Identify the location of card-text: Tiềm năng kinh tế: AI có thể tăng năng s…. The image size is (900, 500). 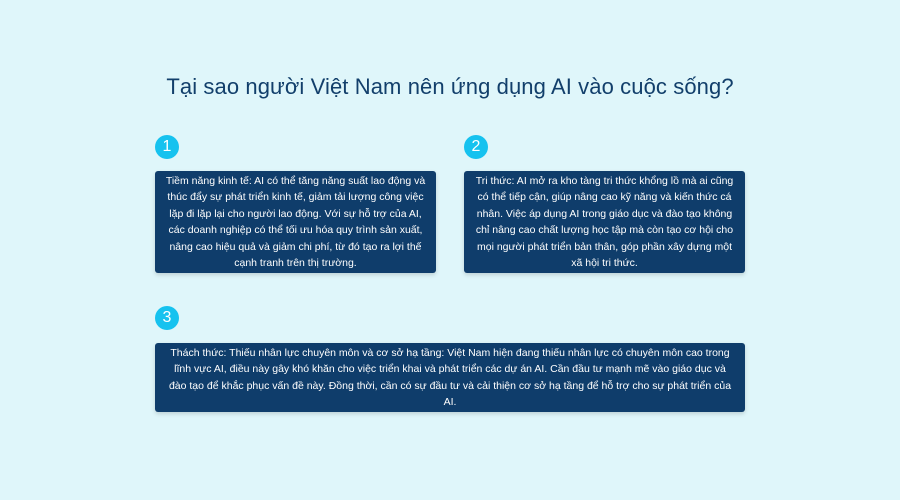
(295, 222).